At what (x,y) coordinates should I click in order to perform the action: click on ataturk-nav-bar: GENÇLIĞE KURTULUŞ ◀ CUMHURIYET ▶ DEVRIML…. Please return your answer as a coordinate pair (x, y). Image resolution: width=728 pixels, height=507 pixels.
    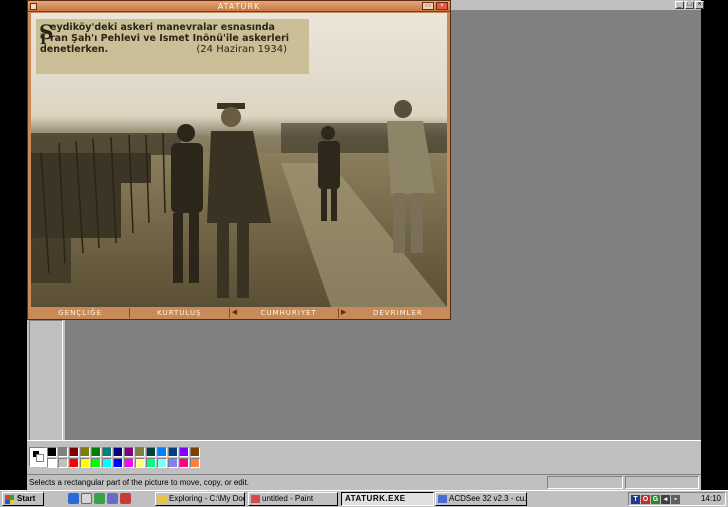
    Looking at the image, I should click on (239, 313).